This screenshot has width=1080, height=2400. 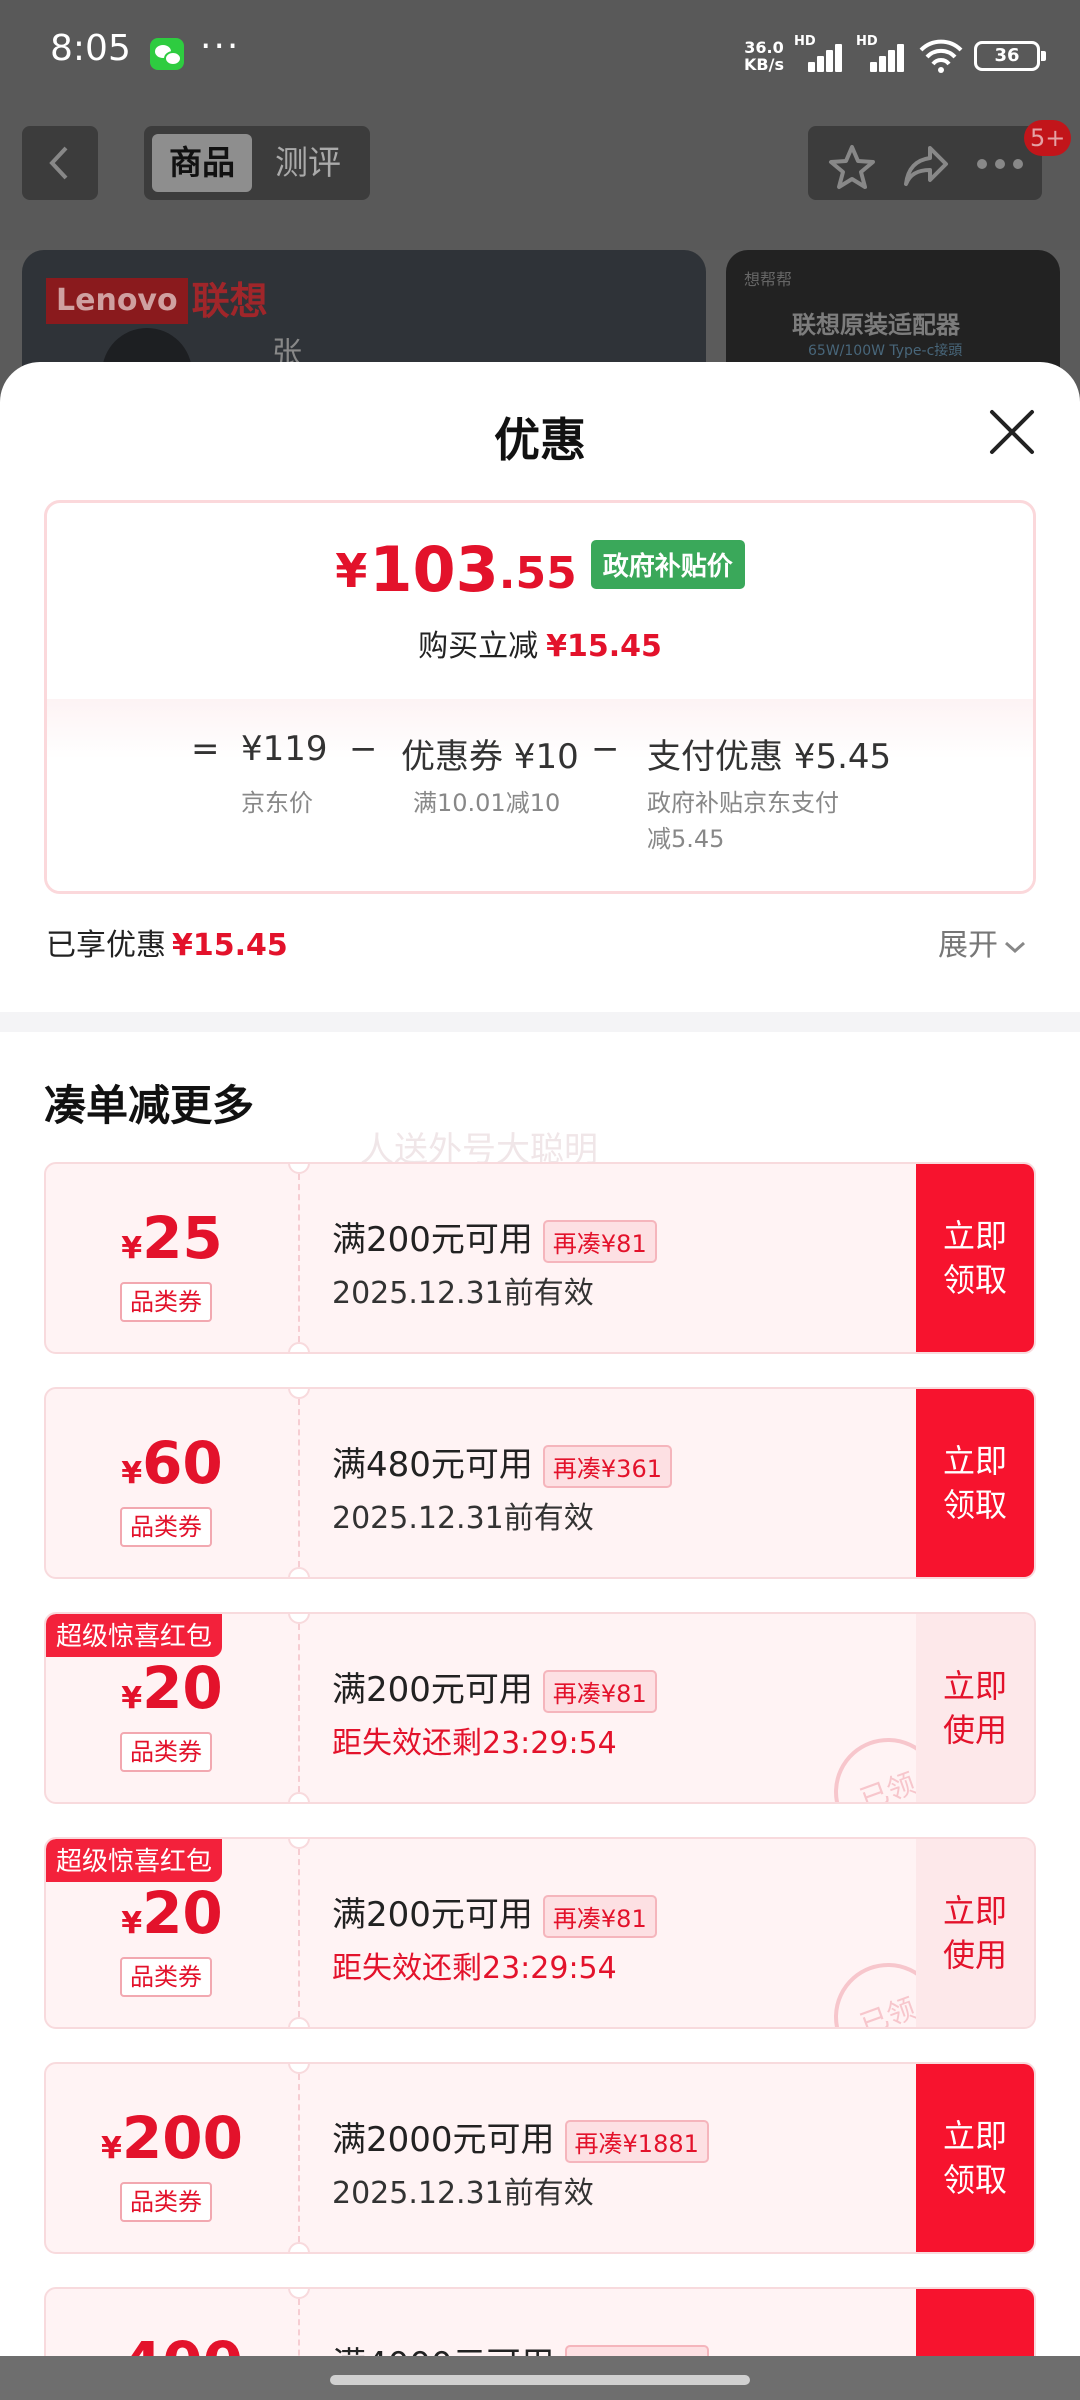 I want to click on coupon-remaining-tag: 再凑¥1881, so click(x=636, y=2141).